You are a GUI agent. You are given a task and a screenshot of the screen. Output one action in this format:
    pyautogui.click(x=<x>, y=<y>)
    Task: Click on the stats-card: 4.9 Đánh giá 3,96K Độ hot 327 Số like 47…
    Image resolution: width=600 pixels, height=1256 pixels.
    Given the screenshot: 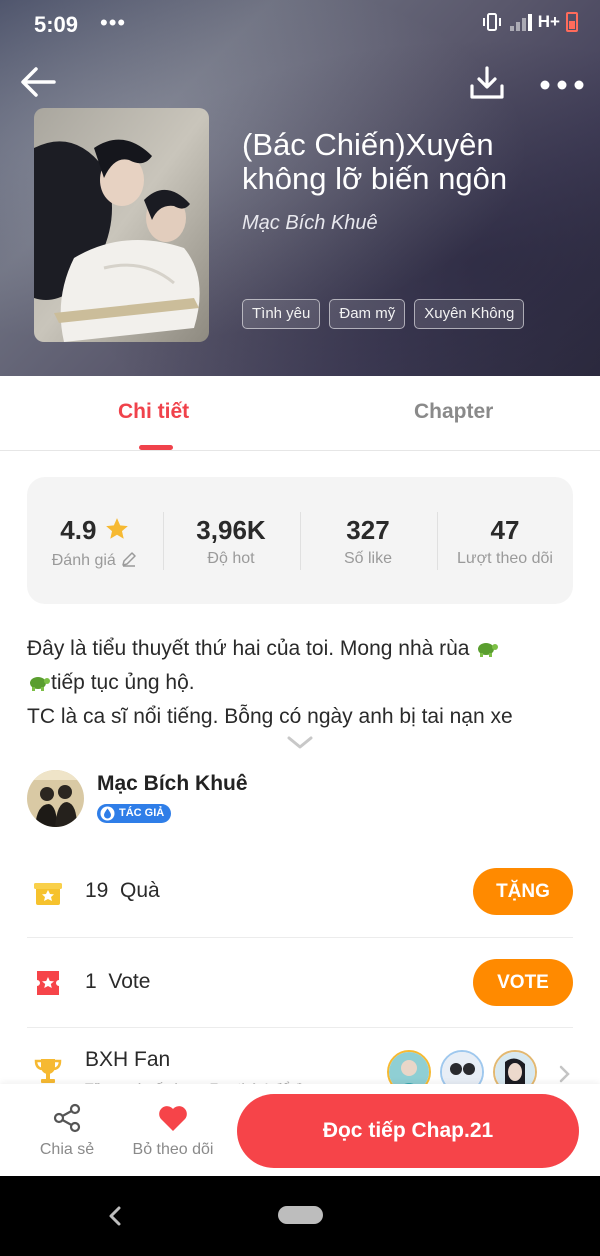 What is the action you would take?
    pyautogui.click(x=300, y=540)
    